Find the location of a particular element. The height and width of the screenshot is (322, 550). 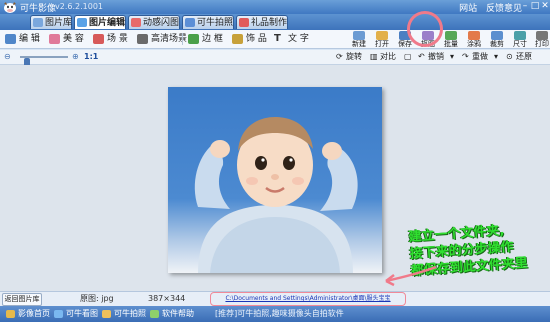

new-button: 新建 is located at coordinates (359, 40).